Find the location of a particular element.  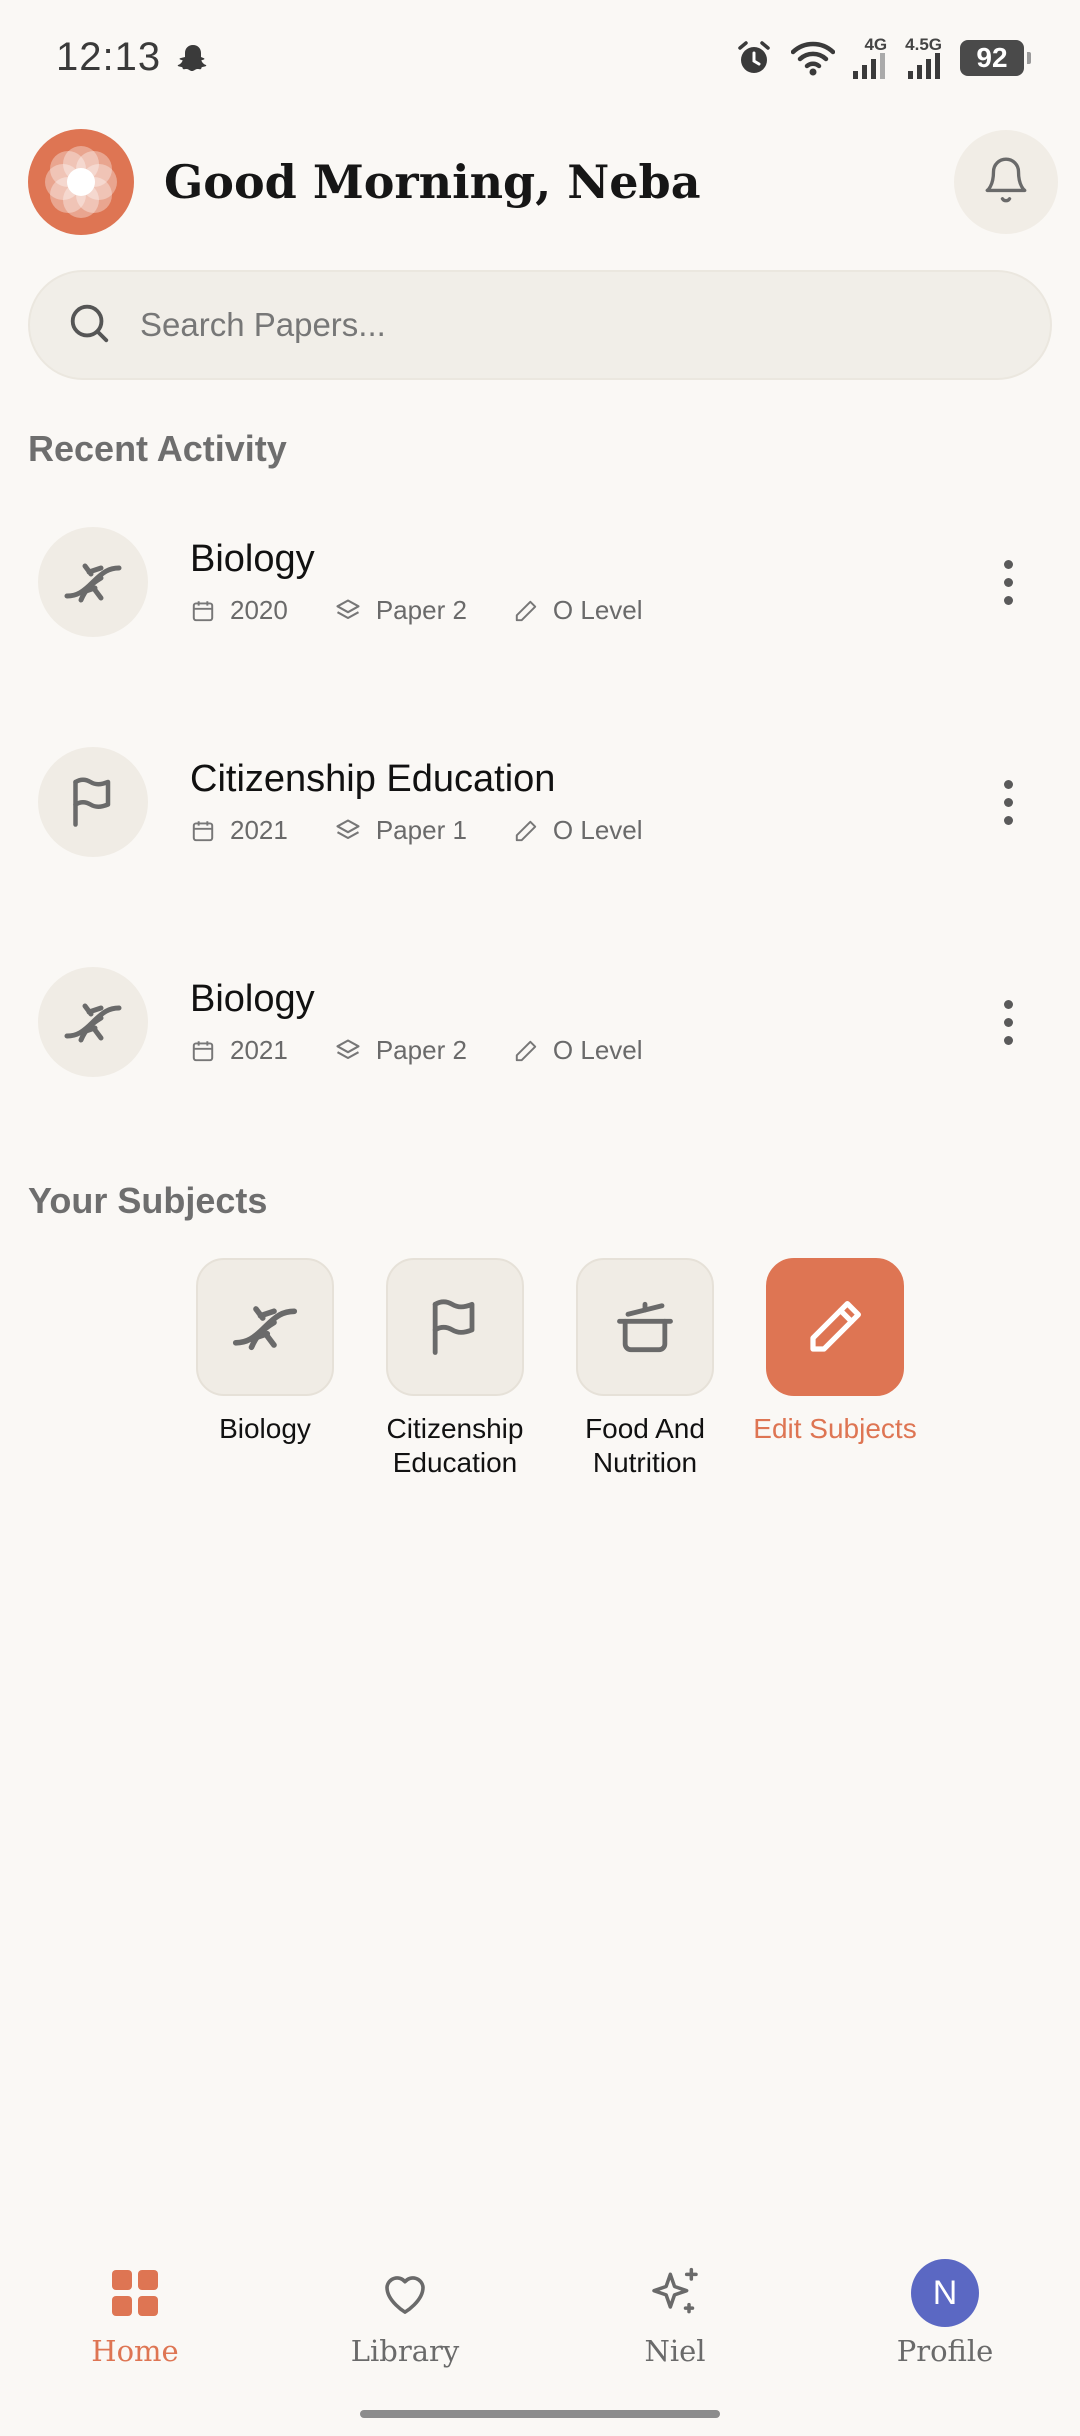

signal-4g: 4G is located at coordinates (870, 57).